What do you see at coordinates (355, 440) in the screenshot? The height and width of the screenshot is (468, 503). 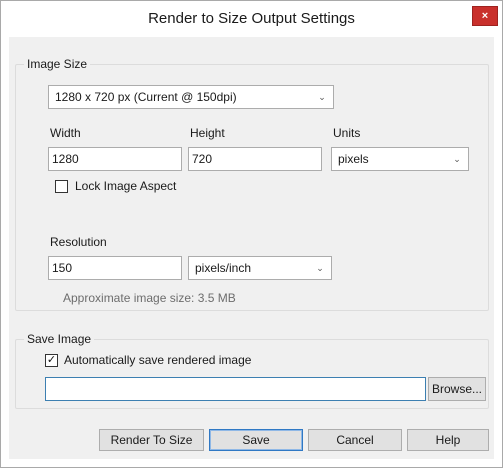 I see `cancel-button: Cancel` at bounding box center [355, 440].